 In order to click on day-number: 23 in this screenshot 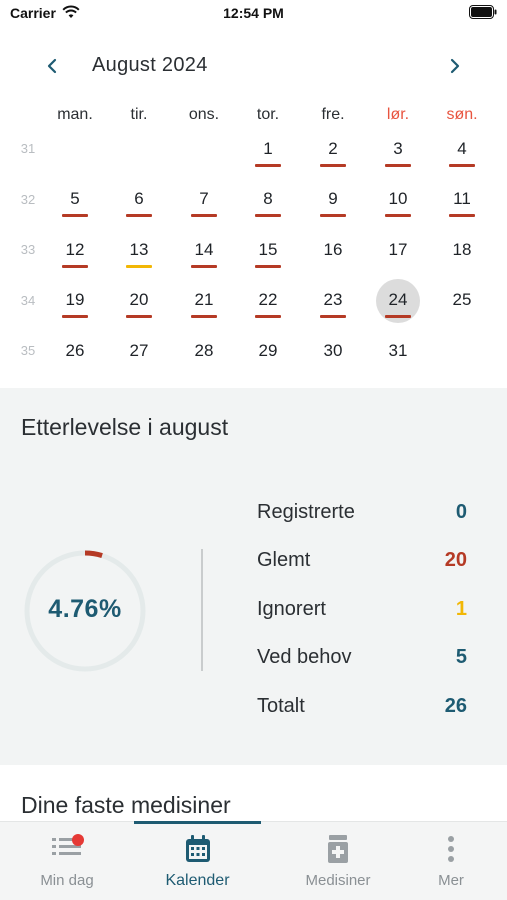, I will do `click(333, 299)`.